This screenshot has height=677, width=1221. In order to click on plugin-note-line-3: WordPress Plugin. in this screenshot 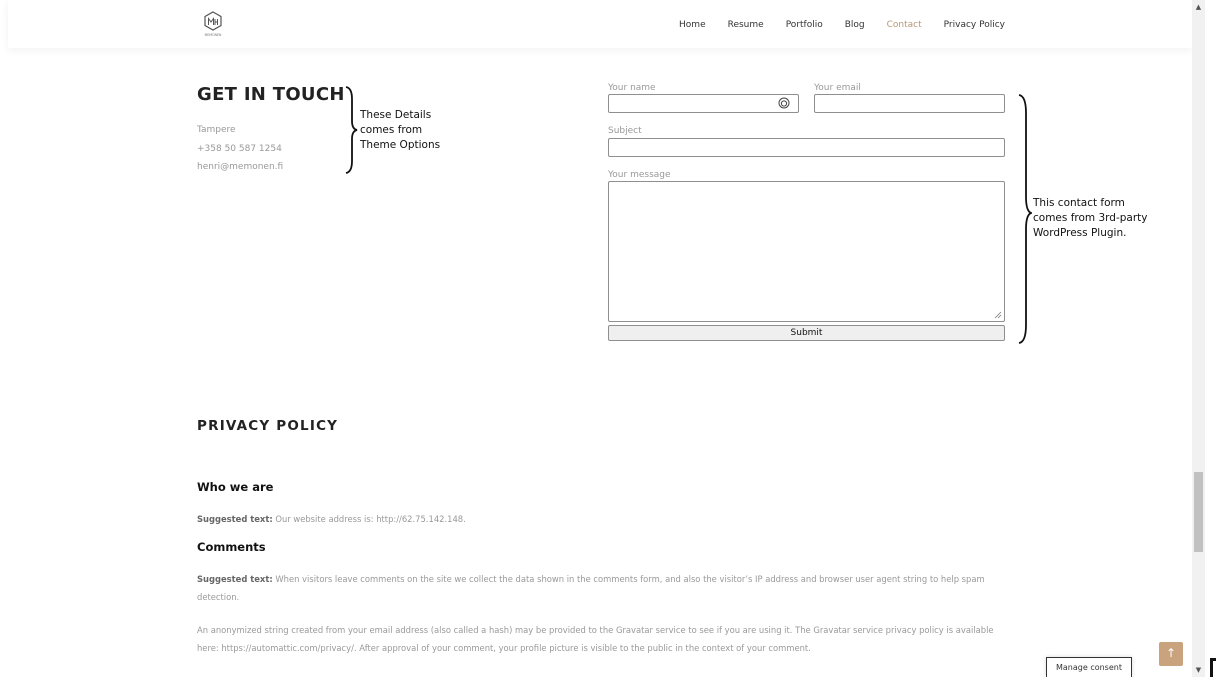, I will do `click(1080, 233)`.